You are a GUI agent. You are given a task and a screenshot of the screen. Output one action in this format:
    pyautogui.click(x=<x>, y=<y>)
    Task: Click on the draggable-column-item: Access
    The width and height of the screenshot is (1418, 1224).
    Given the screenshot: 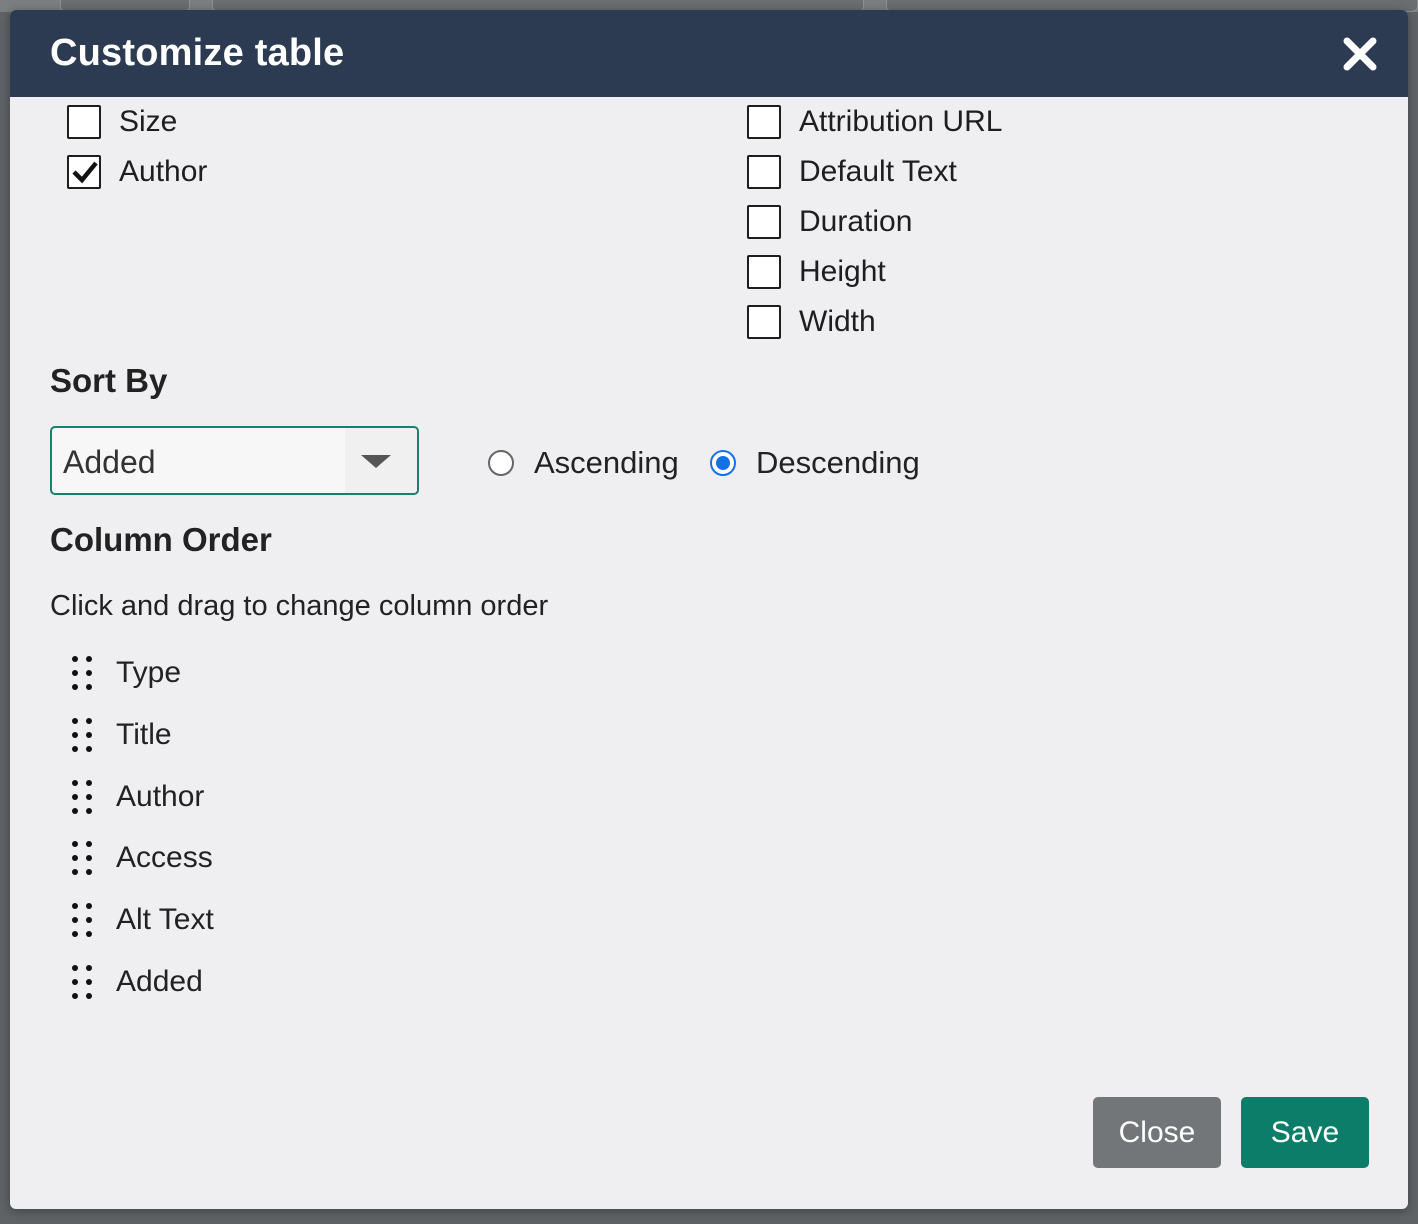 What is the action you would take?
    pyautogui.click(x=141, y=858)
    